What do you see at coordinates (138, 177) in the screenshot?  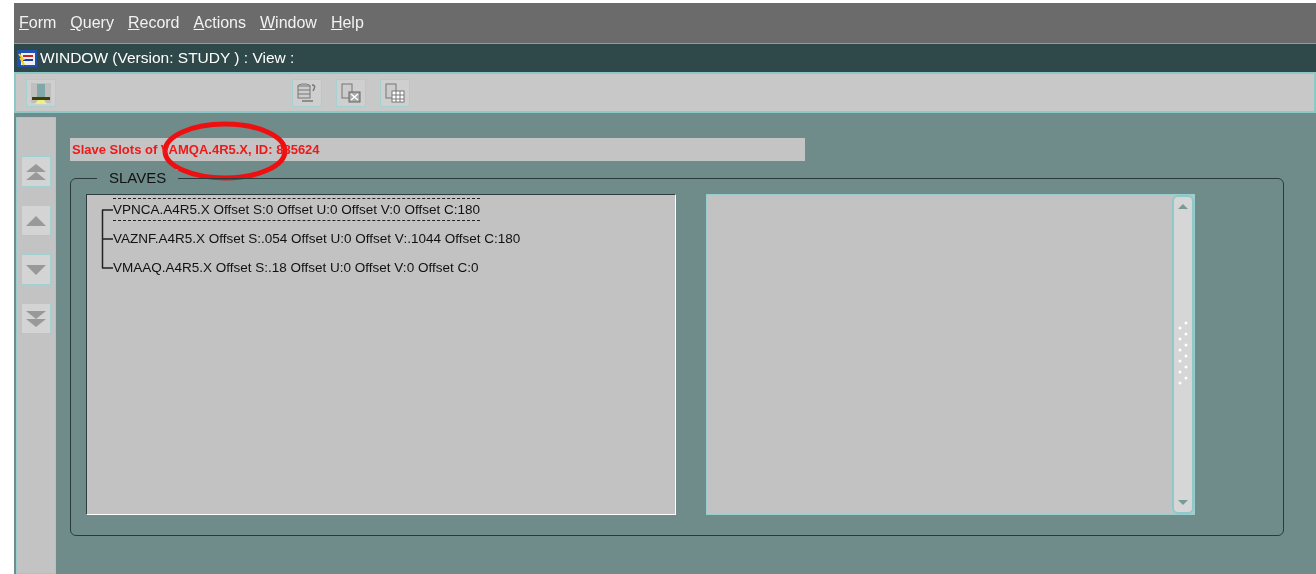 I see `group-title: SLAVES` at bounding box center [138, 177].